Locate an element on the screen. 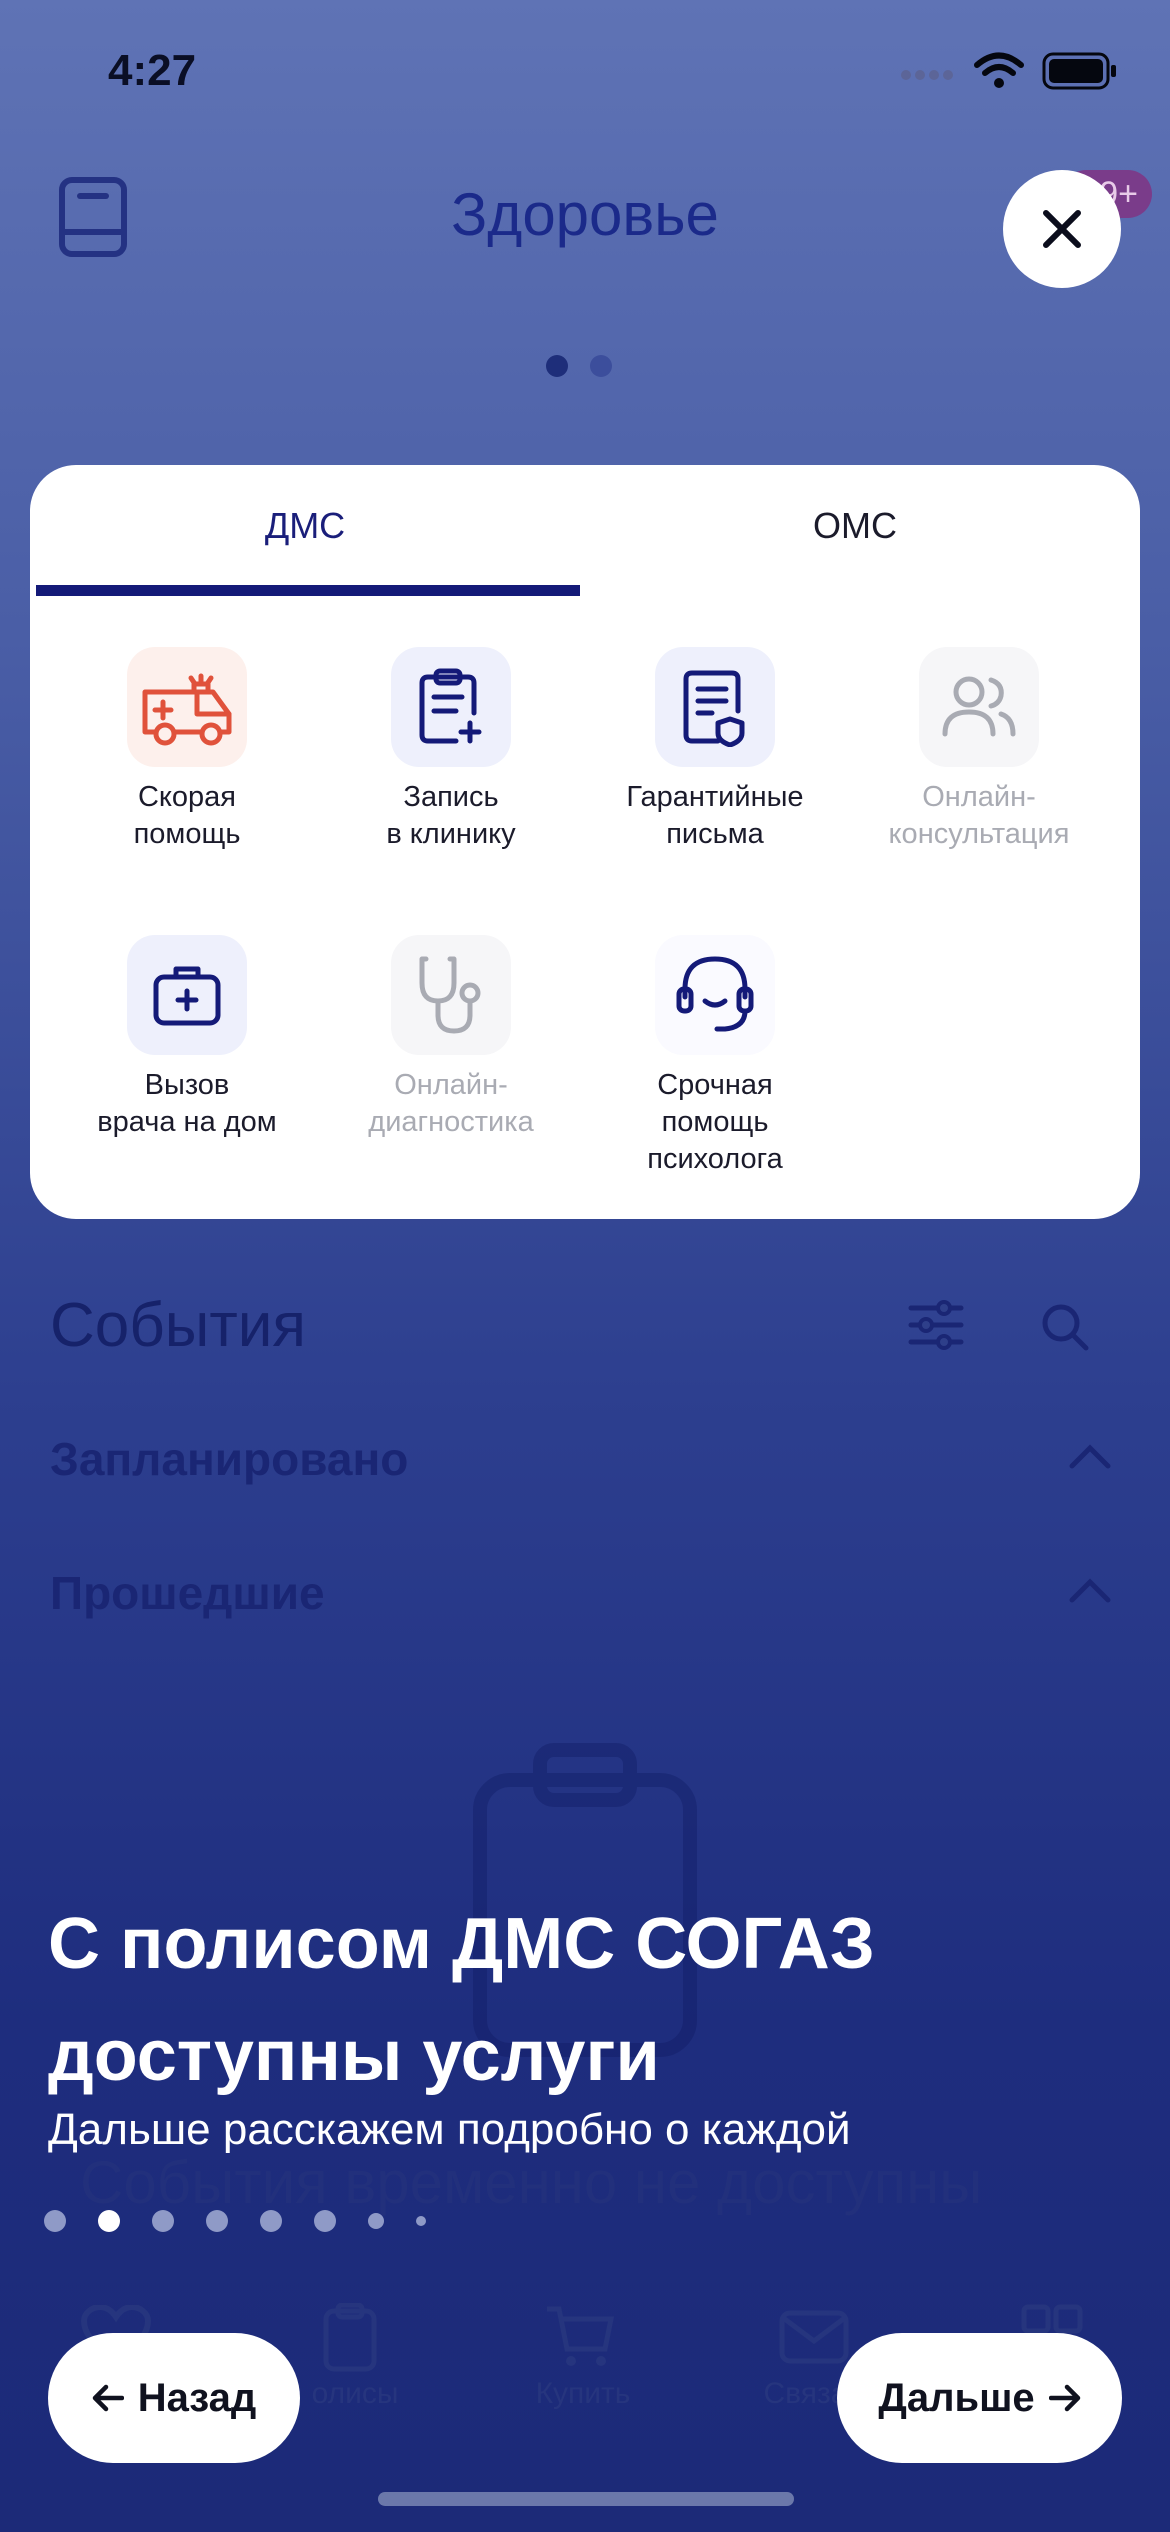  policy-icon is located at coordinates (350, 2338).